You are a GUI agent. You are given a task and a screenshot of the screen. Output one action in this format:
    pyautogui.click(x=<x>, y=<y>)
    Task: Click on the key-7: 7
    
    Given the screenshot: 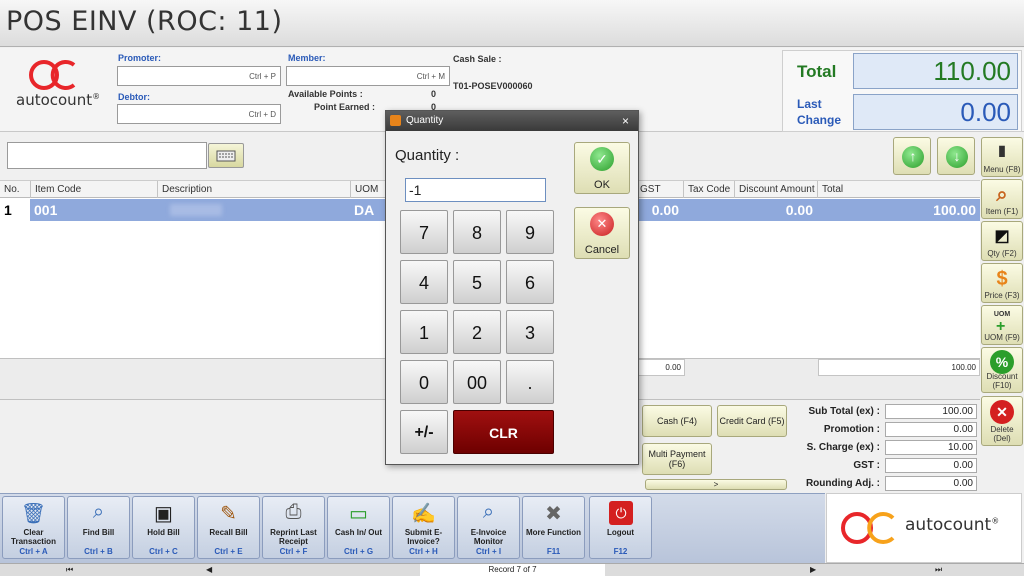 What is the action you would take?
    pyautogui.click(x=424, y=232)
    